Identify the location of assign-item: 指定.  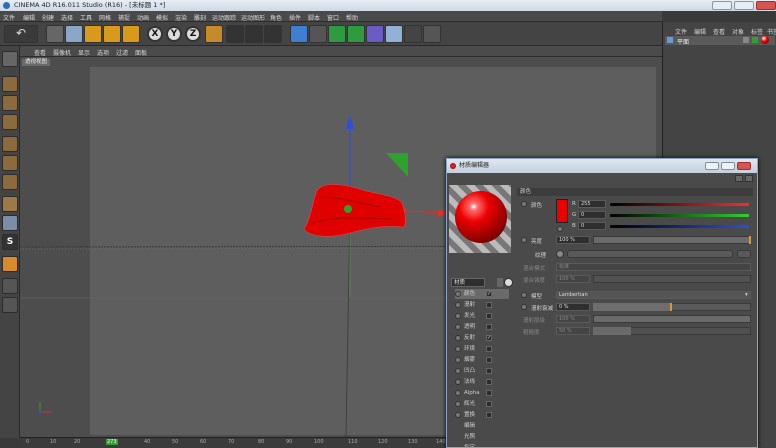
(482, 445).